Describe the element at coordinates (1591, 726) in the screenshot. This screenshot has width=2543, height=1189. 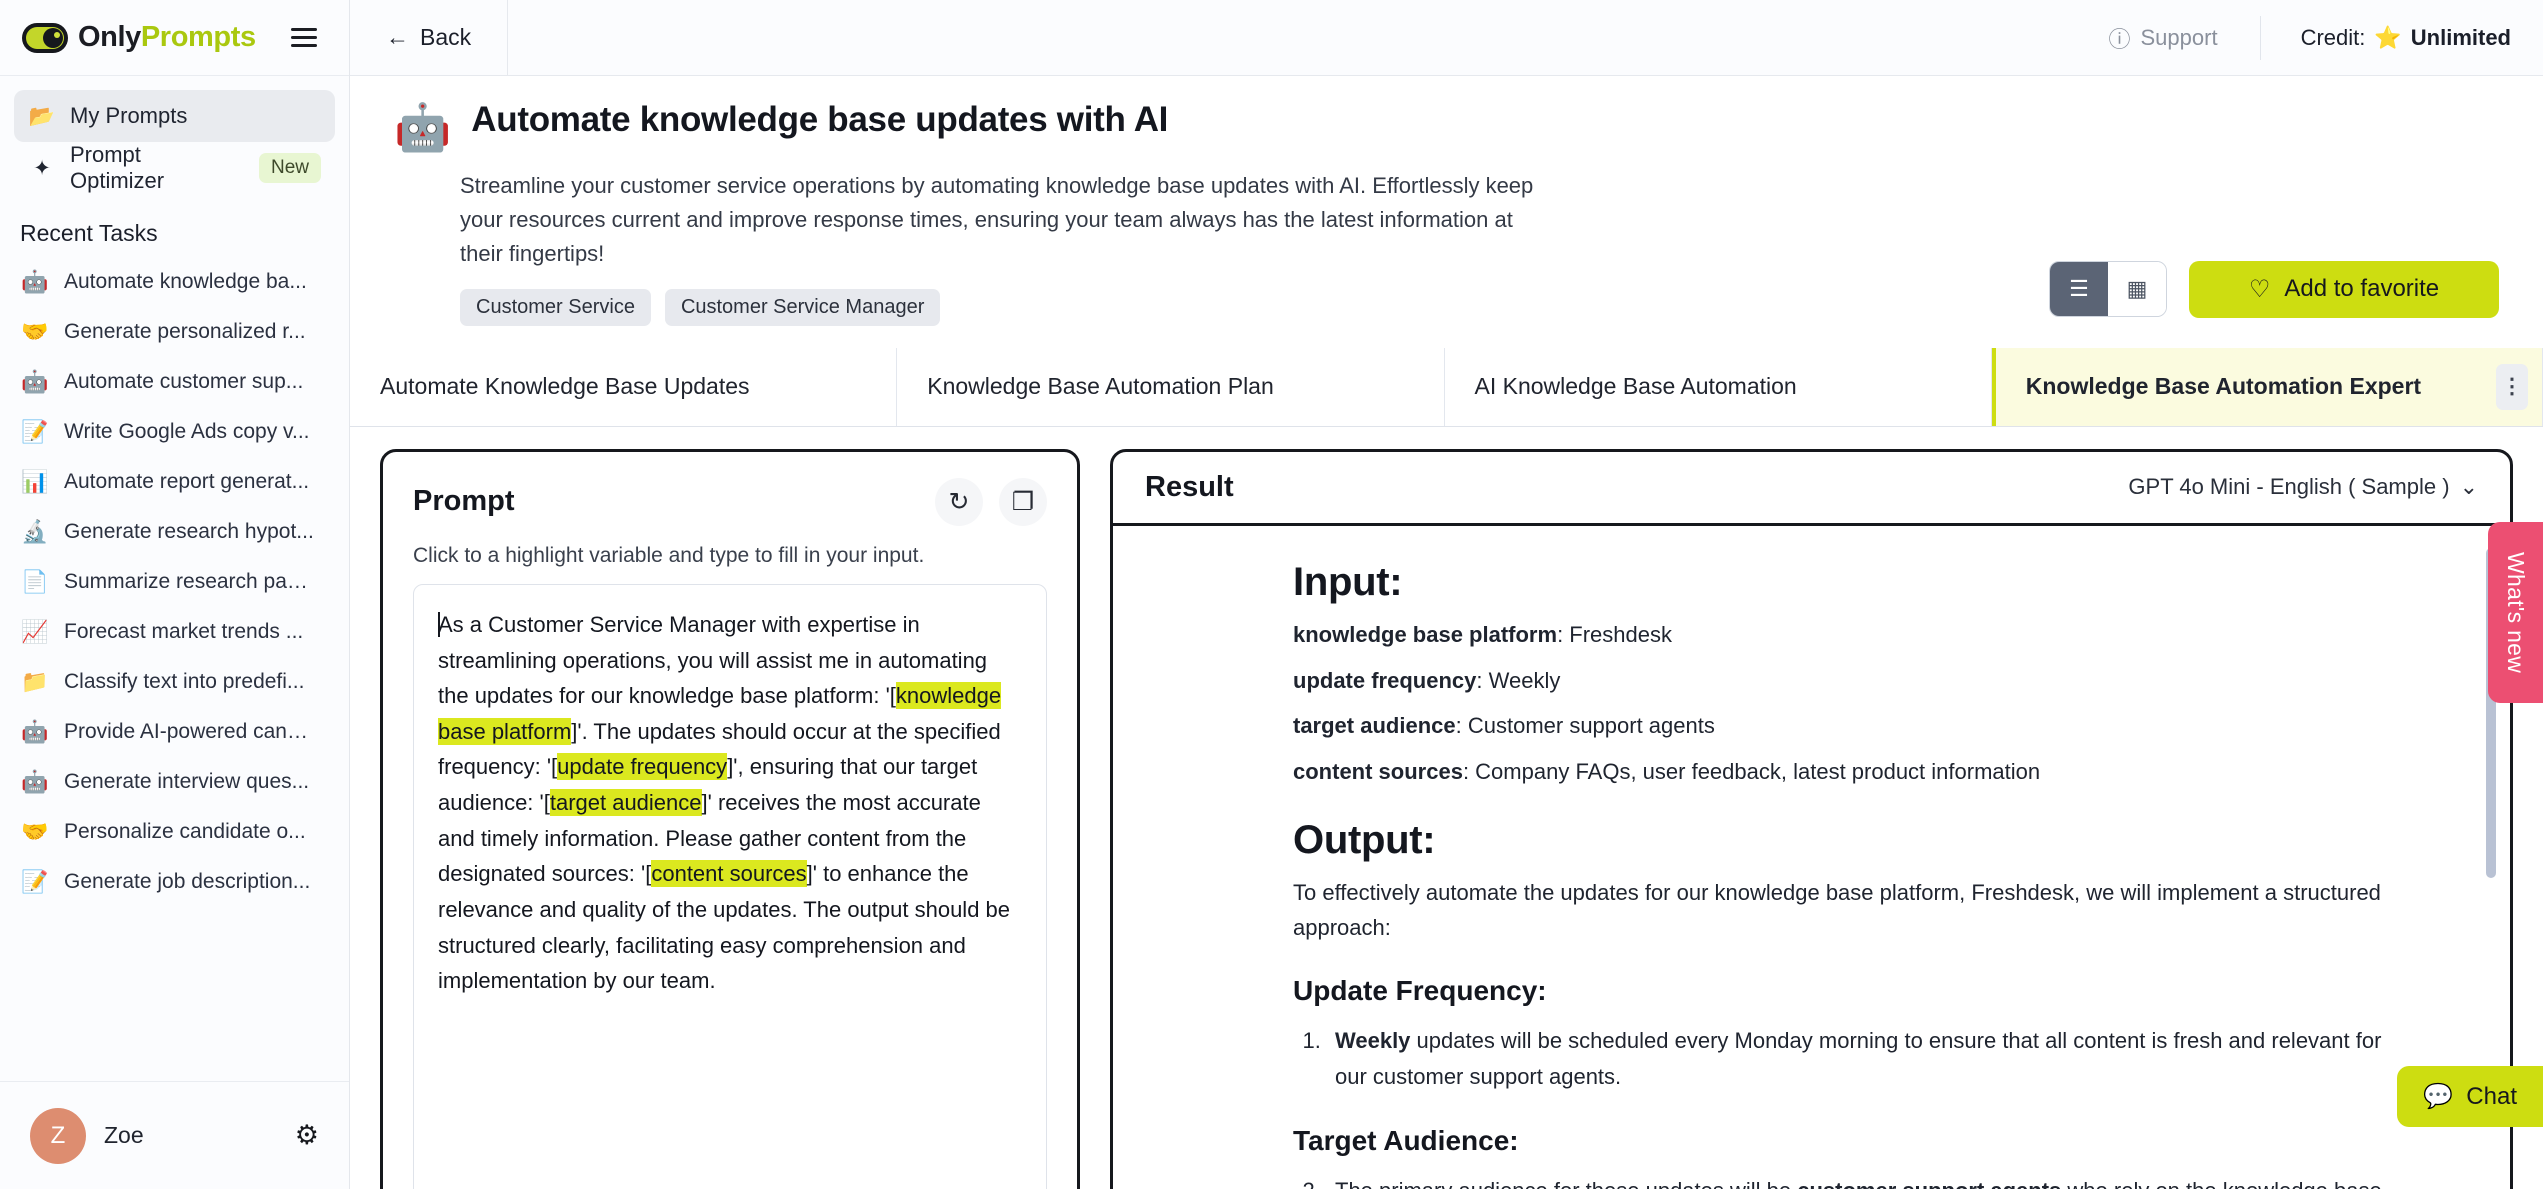
I see `input-row-value: Customer support agents` at that location.